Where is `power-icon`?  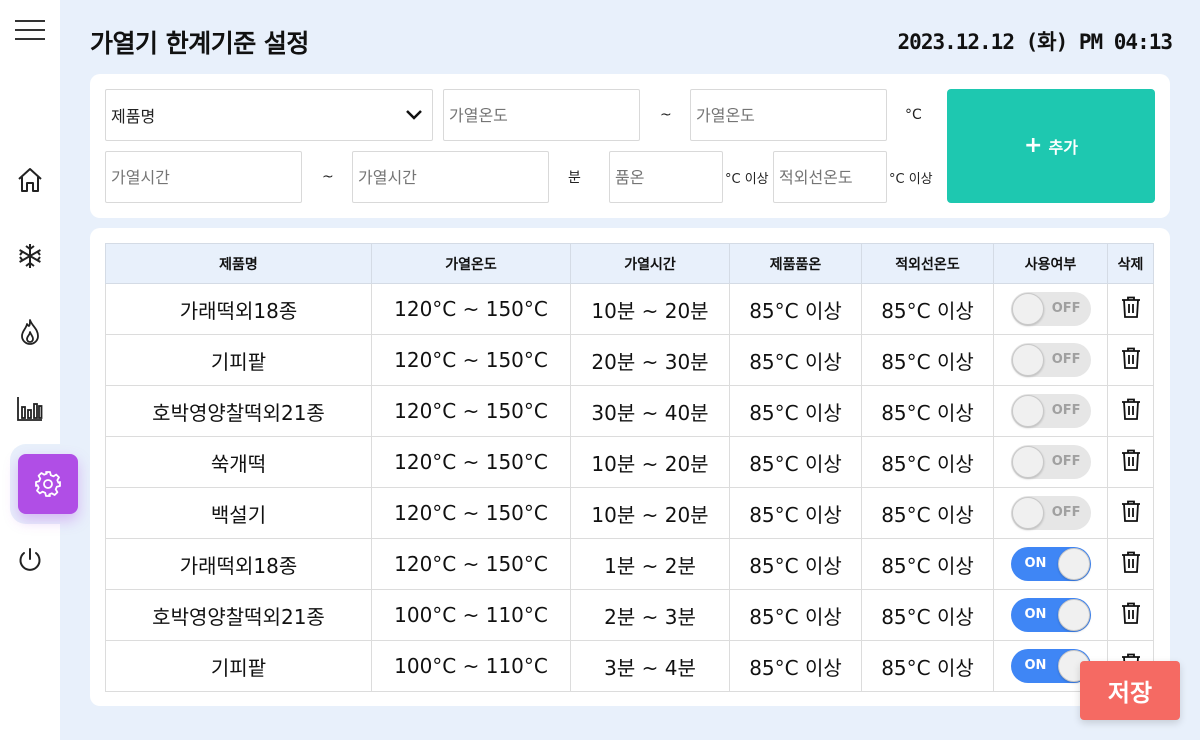 power-icon is located at coordinates (30, 559).